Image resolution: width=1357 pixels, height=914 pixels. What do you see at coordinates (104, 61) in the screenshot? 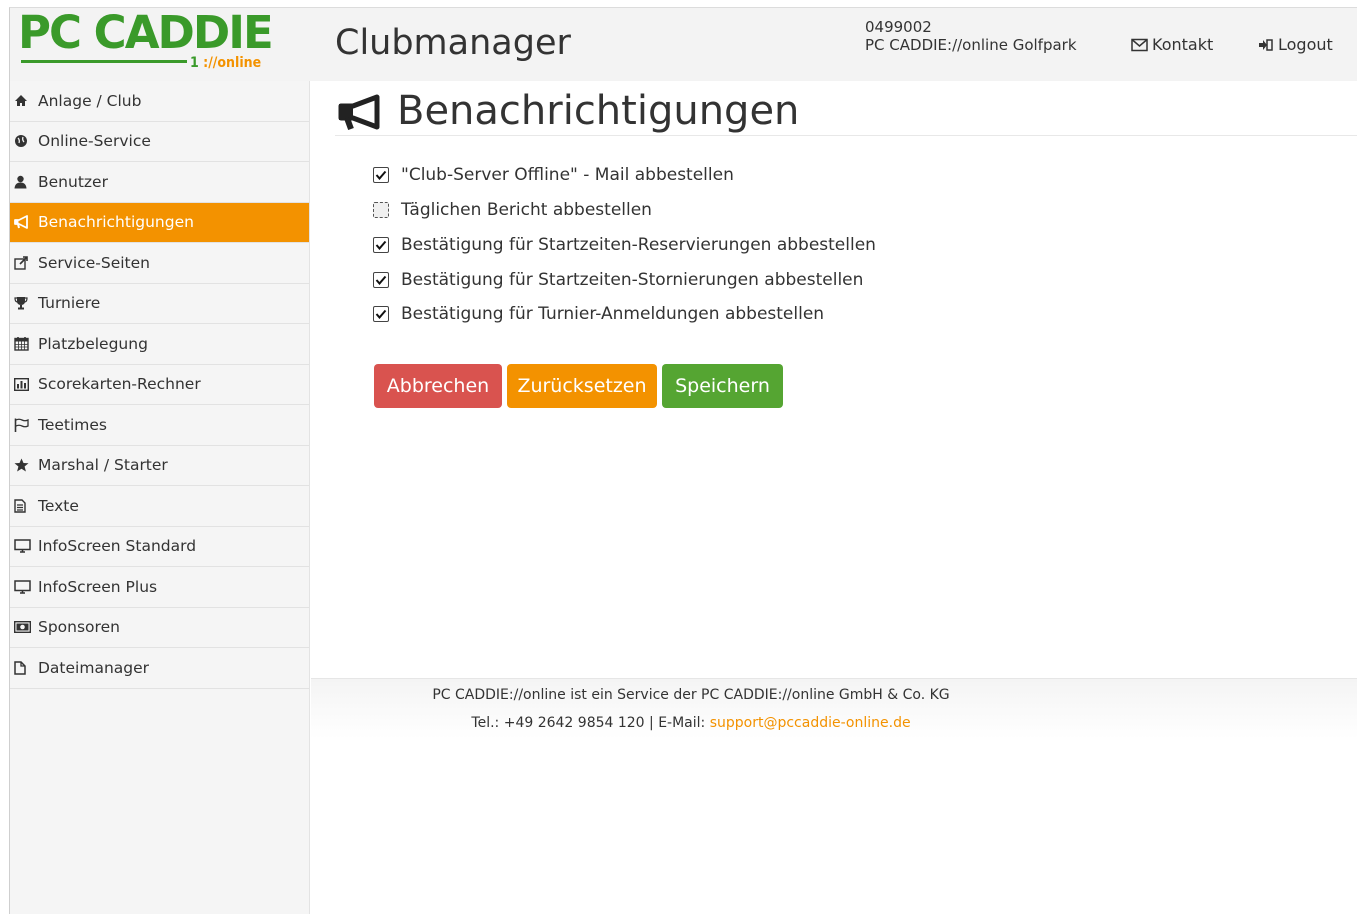
I see `logo-underline` at bounding box center [104, 61].